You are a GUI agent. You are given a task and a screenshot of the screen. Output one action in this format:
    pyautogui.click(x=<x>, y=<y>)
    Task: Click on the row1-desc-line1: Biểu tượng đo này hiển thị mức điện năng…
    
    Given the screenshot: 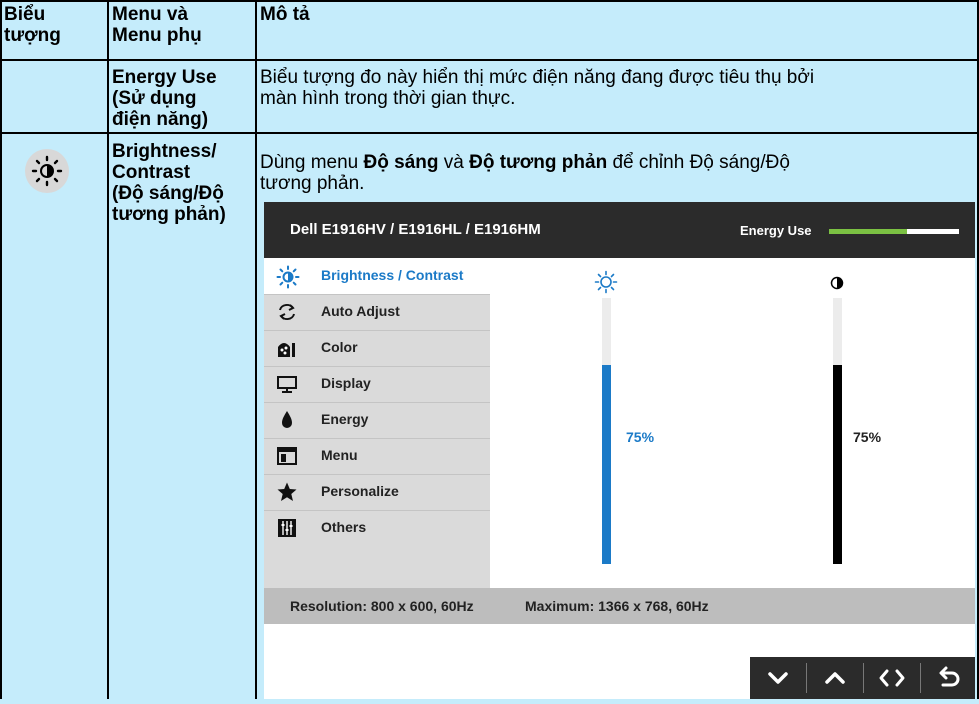 What is the action you would take?
    pyautogui.click(x=537, y=77)
    